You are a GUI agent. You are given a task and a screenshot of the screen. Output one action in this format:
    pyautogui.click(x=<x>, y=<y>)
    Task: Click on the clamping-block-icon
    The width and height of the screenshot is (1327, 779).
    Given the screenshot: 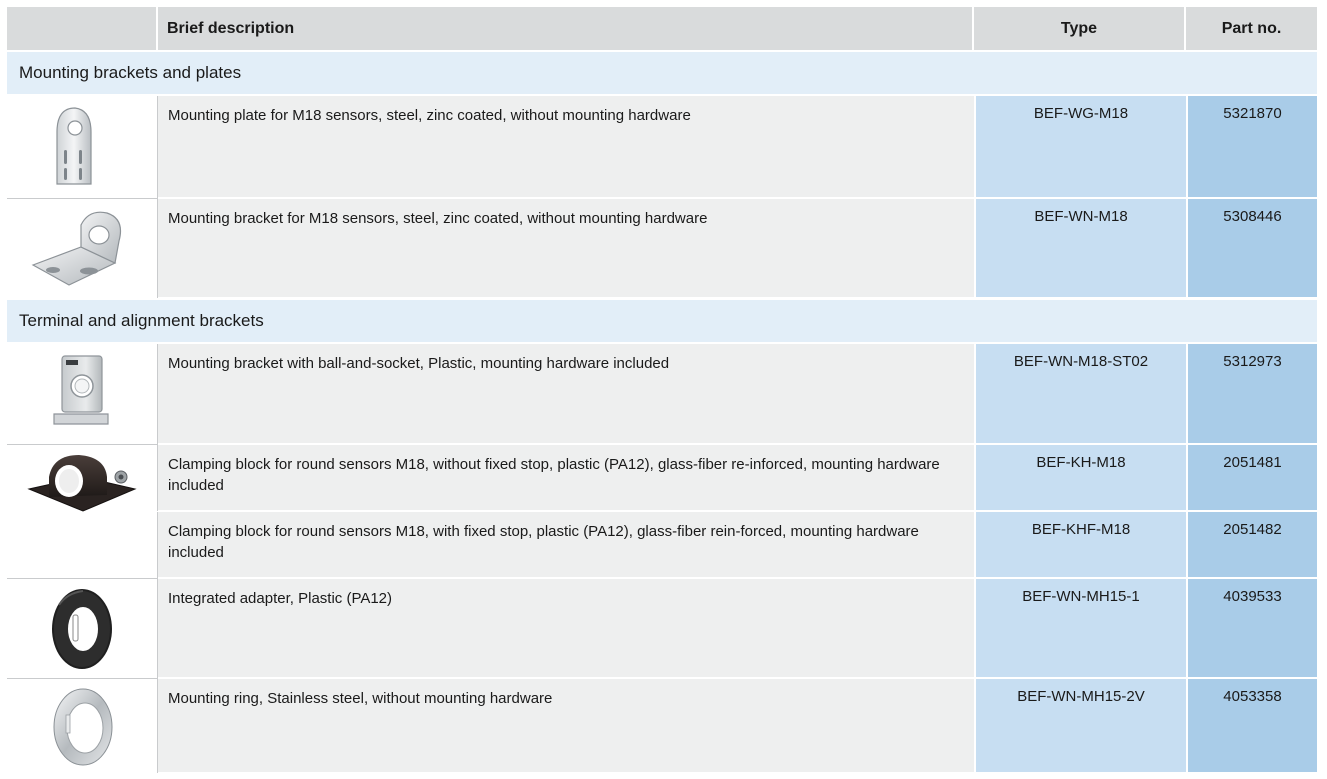 What is the action you would take?
    pyautogui.click(x=82, y=483)
    